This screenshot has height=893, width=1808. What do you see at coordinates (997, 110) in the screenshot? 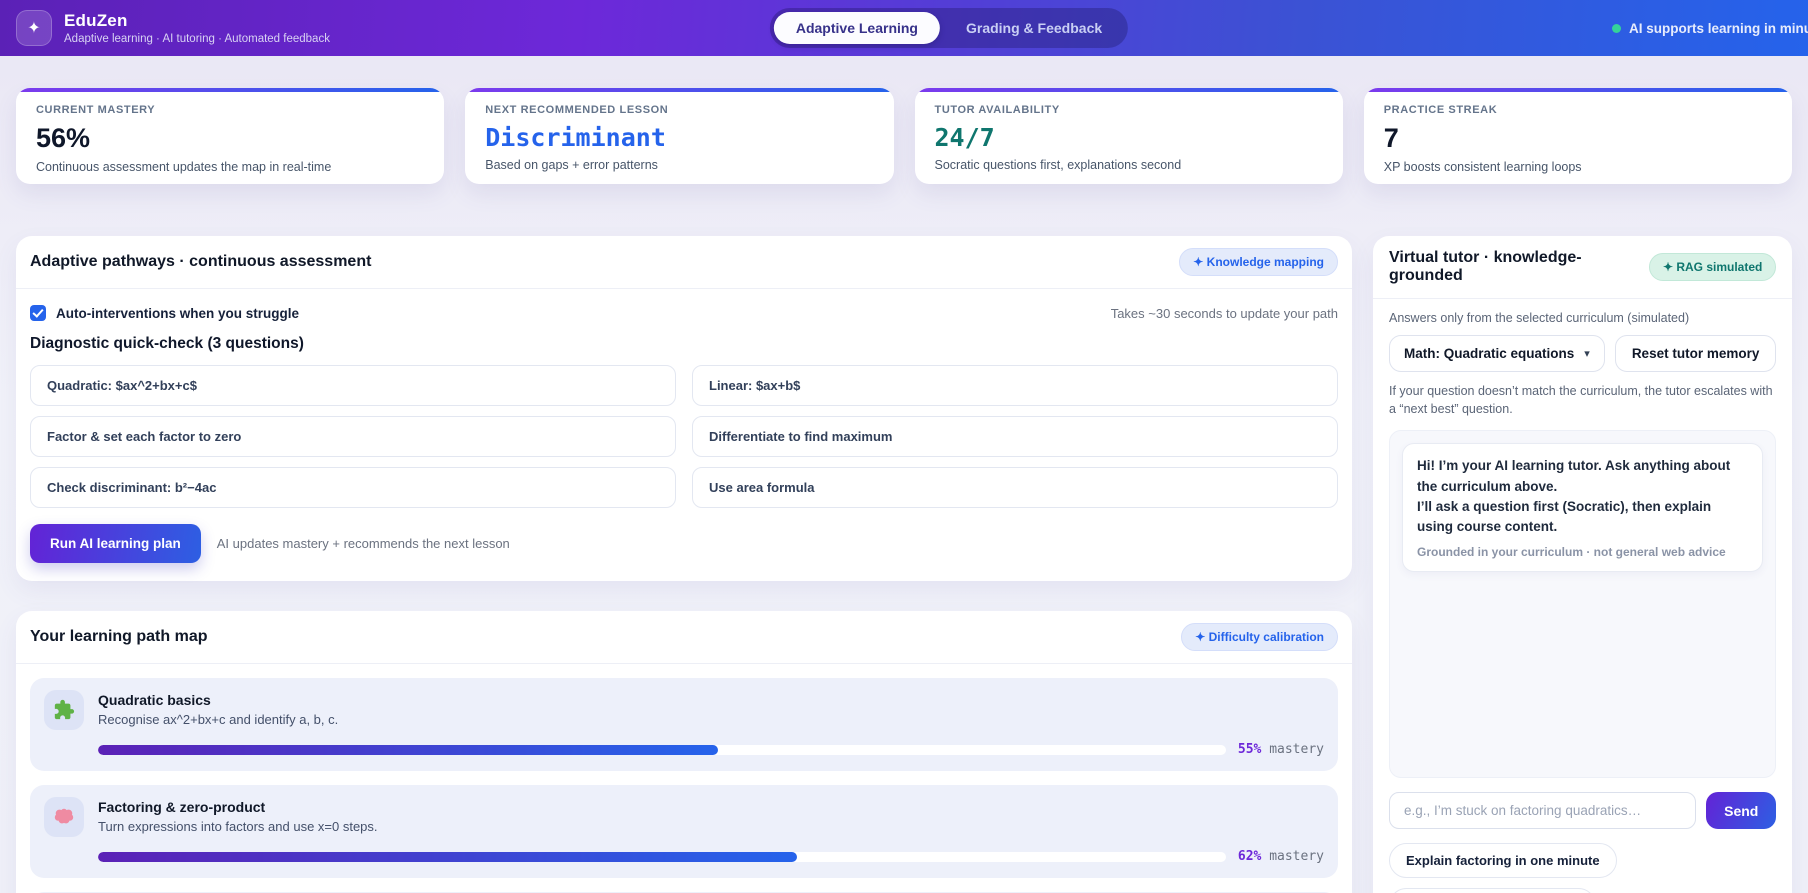
I see `stat-label: TUTOR AVAILABILITY` at bounding box center [997, 110].